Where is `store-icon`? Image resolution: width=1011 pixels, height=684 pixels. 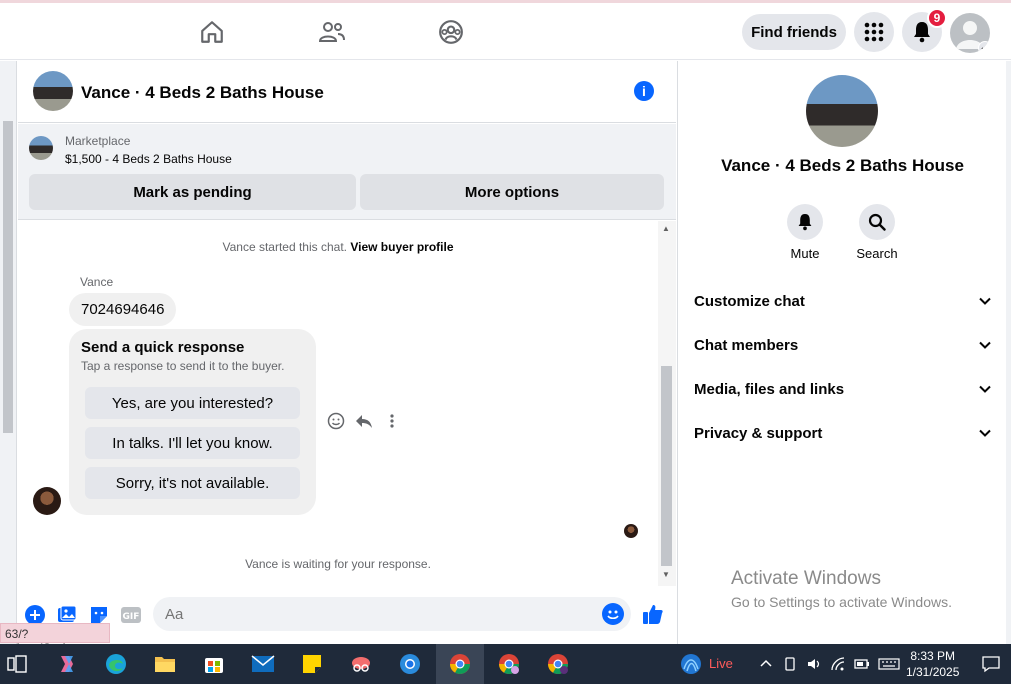 store-icon is located at coordinates (214, 664).